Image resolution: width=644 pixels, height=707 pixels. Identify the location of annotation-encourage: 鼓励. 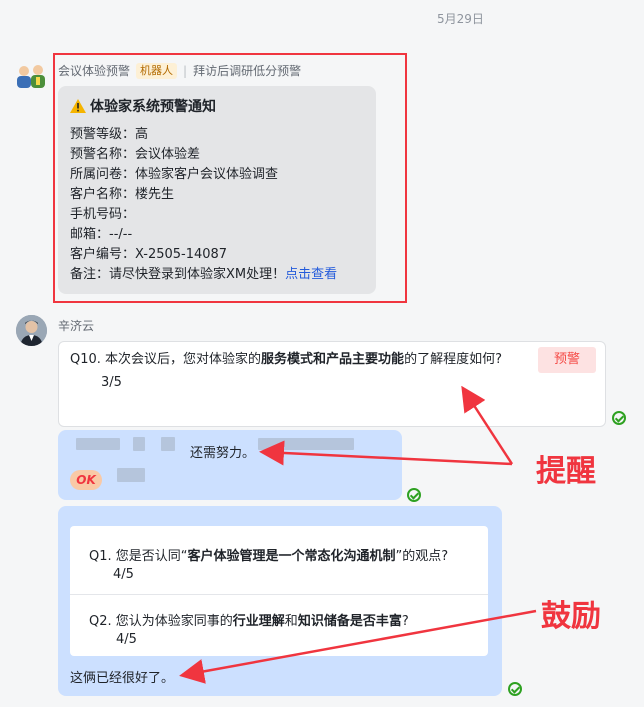
(571, 616).